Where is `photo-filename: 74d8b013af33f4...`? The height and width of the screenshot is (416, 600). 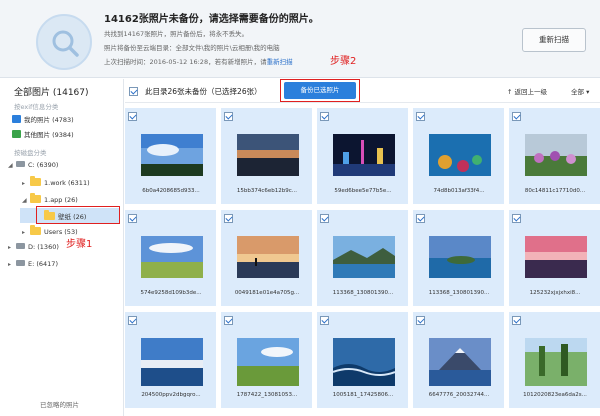
photo-filename: 74d8b013af33f4... is located at coordinates (459, 191).